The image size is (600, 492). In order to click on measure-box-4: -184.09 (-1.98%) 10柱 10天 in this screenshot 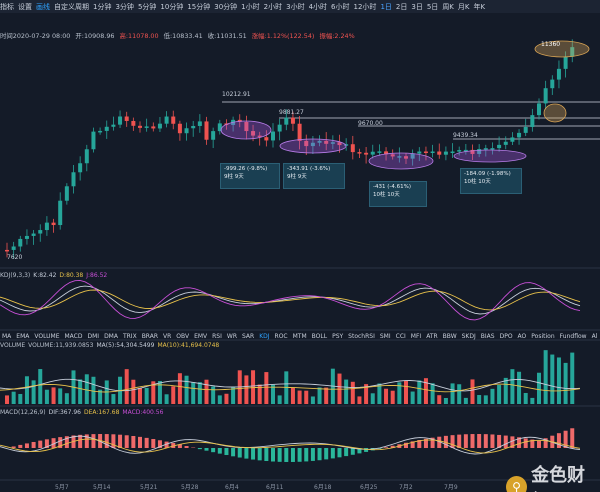, I will do `click(491, 181)`.